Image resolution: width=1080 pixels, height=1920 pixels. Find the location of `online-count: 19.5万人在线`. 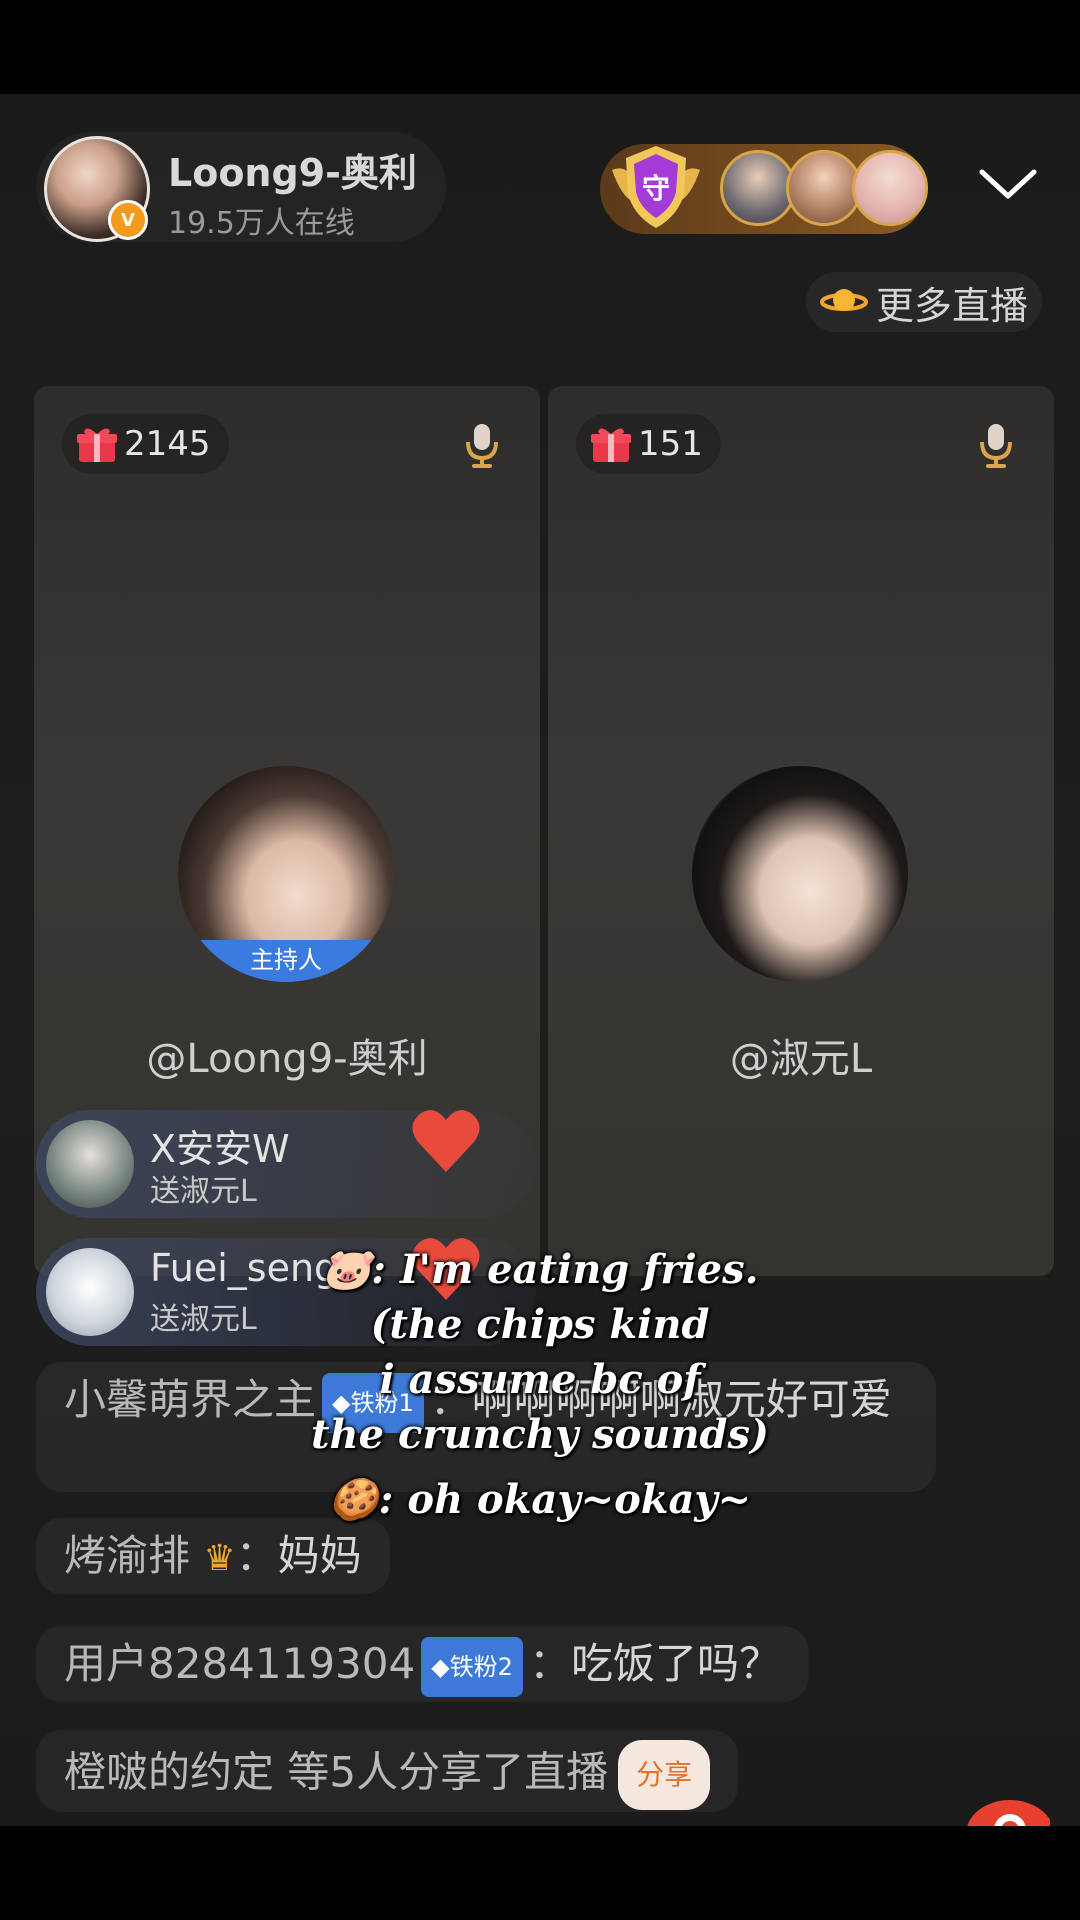

online-count: 19.5万人在线 is located at coordinates (261, 223).